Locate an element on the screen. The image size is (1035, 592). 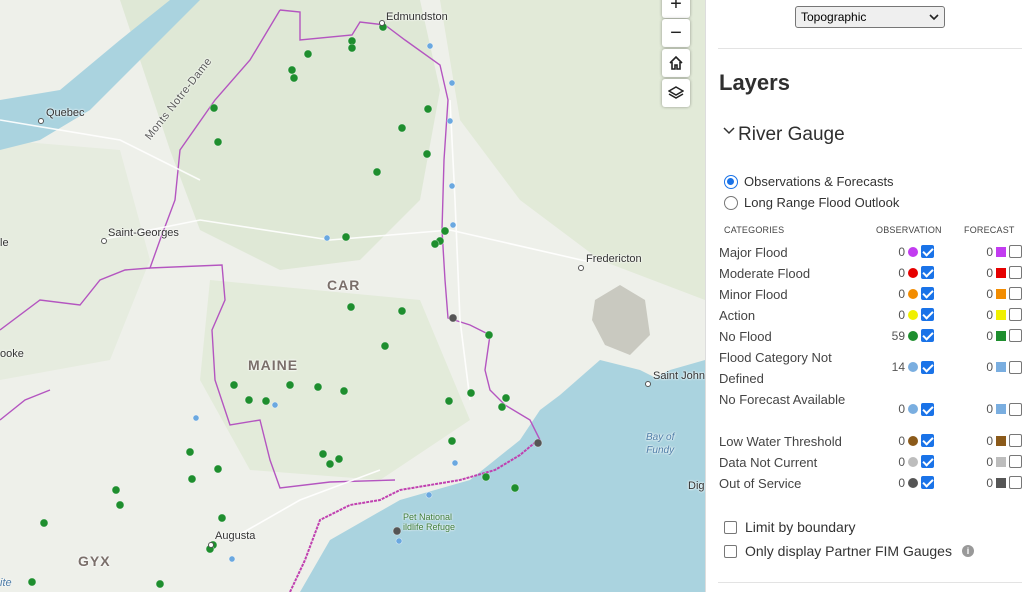
home-button is located at coordinates (676, 63).